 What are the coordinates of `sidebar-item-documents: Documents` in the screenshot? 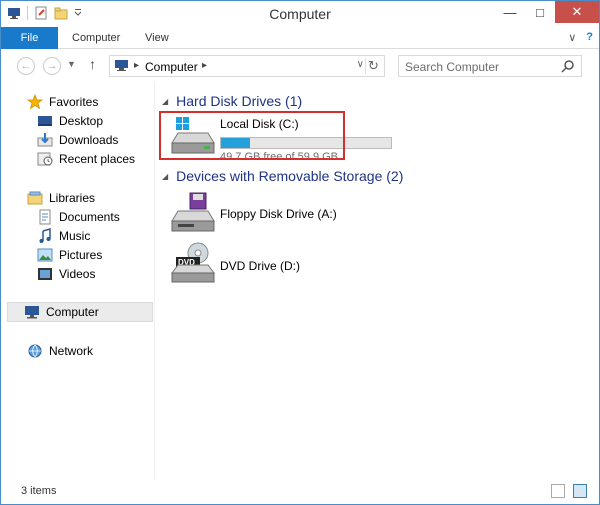 It's located at (78, 217).